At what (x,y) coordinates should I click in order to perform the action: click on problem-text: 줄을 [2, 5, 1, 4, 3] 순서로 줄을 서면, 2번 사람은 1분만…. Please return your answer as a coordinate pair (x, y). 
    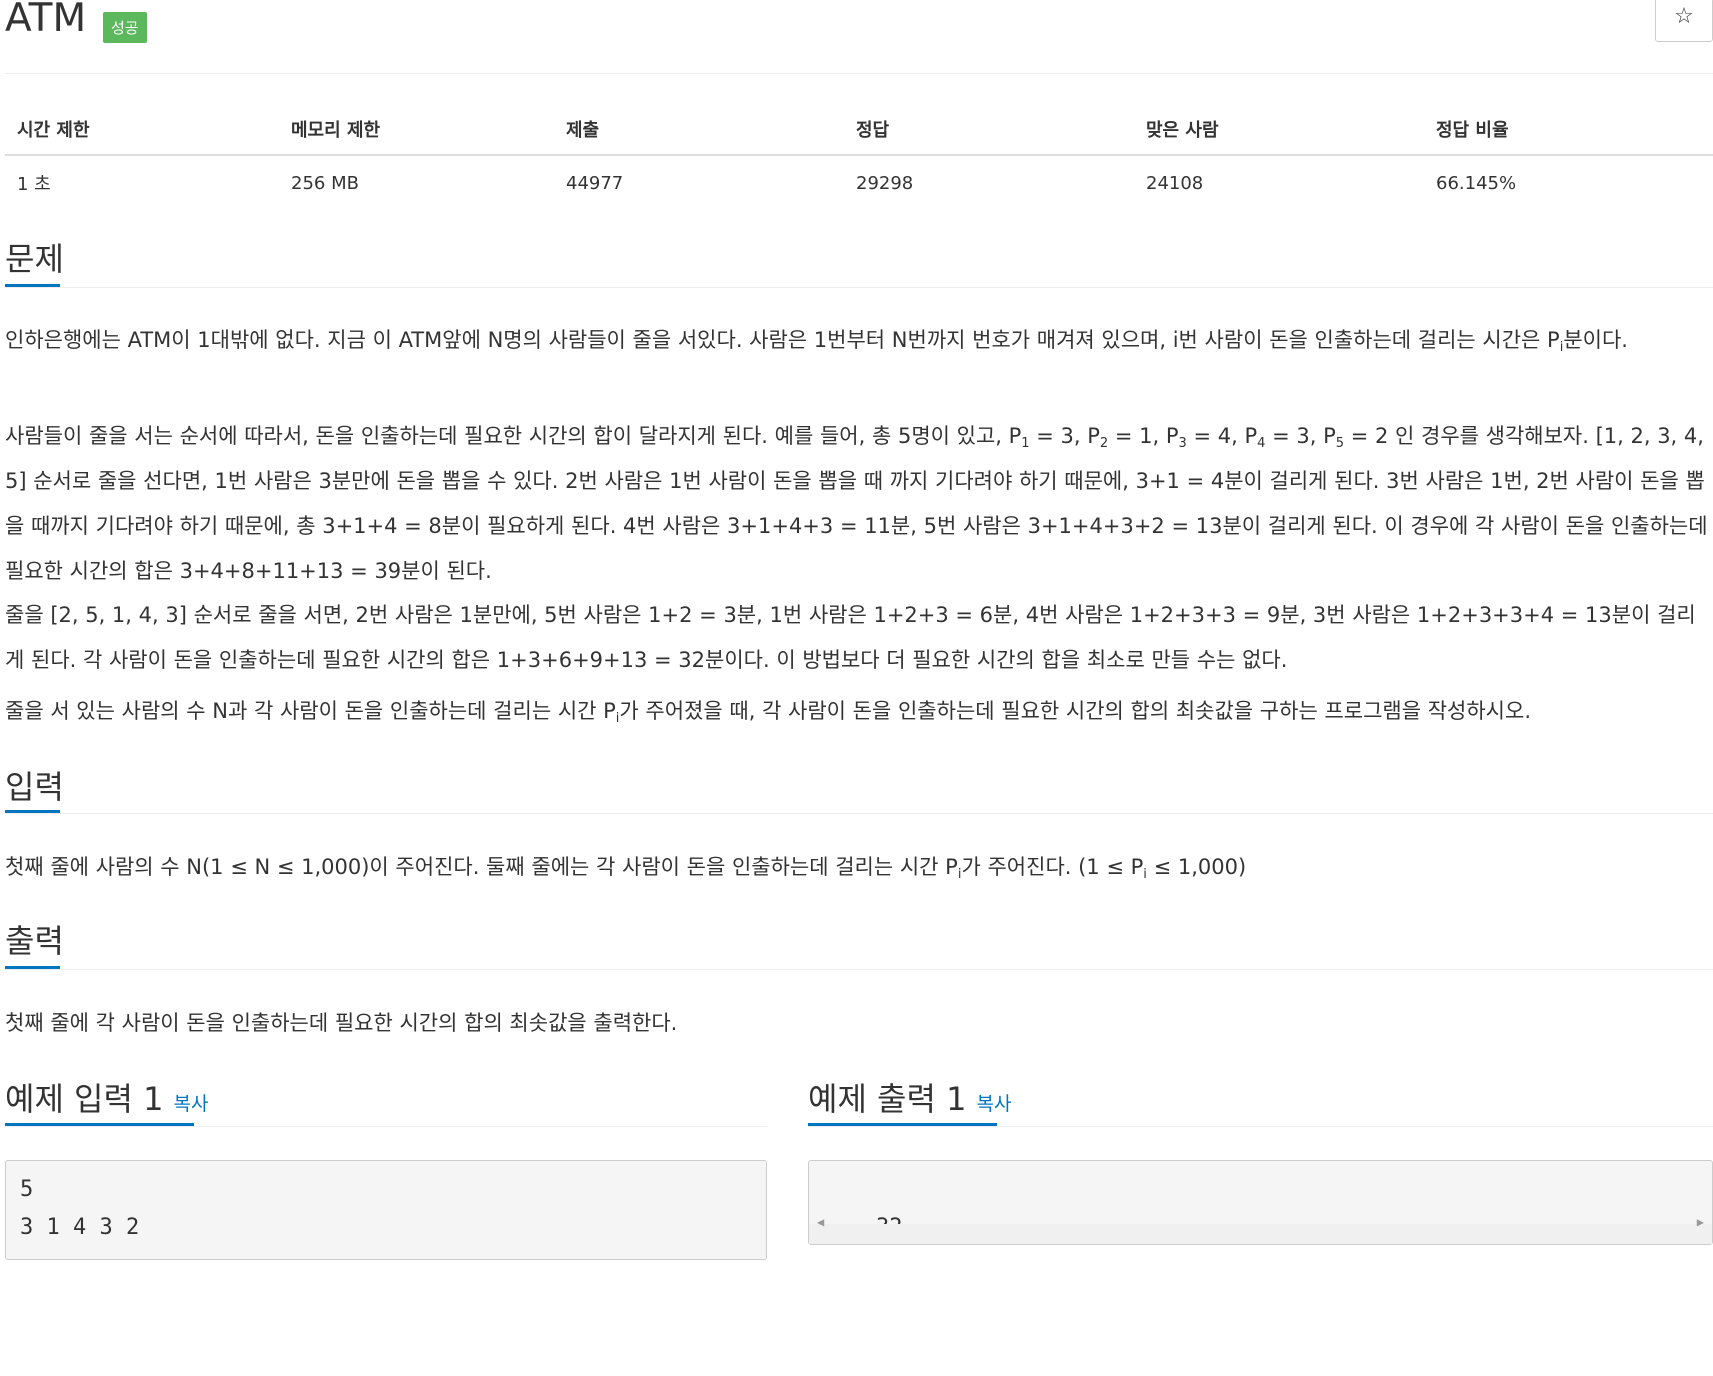
    Looking at the image, I should click on (850, 637).